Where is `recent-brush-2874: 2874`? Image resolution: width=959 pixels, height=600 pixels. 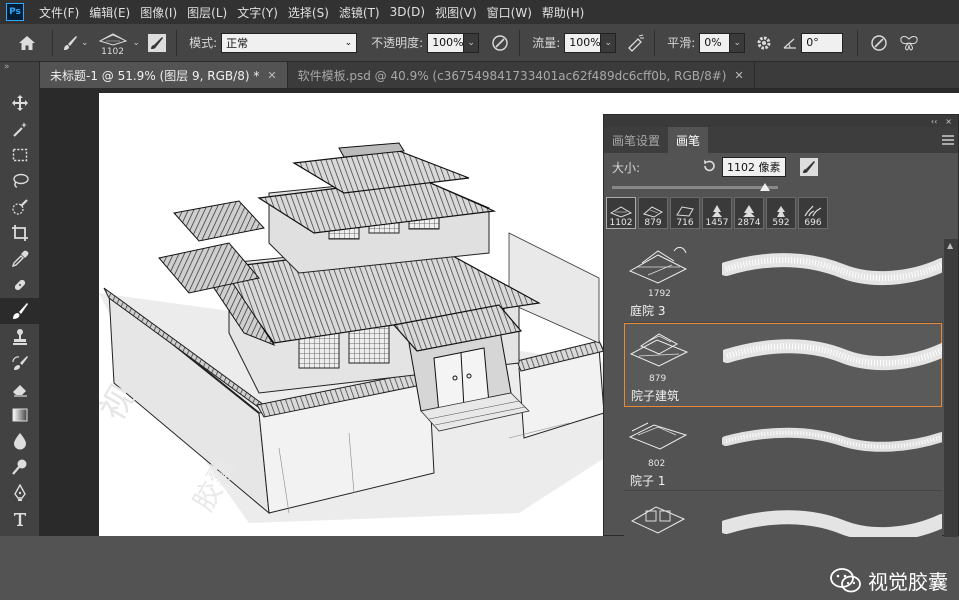 recent-brush-2874: 2874 is located at coordinates (749, 213).